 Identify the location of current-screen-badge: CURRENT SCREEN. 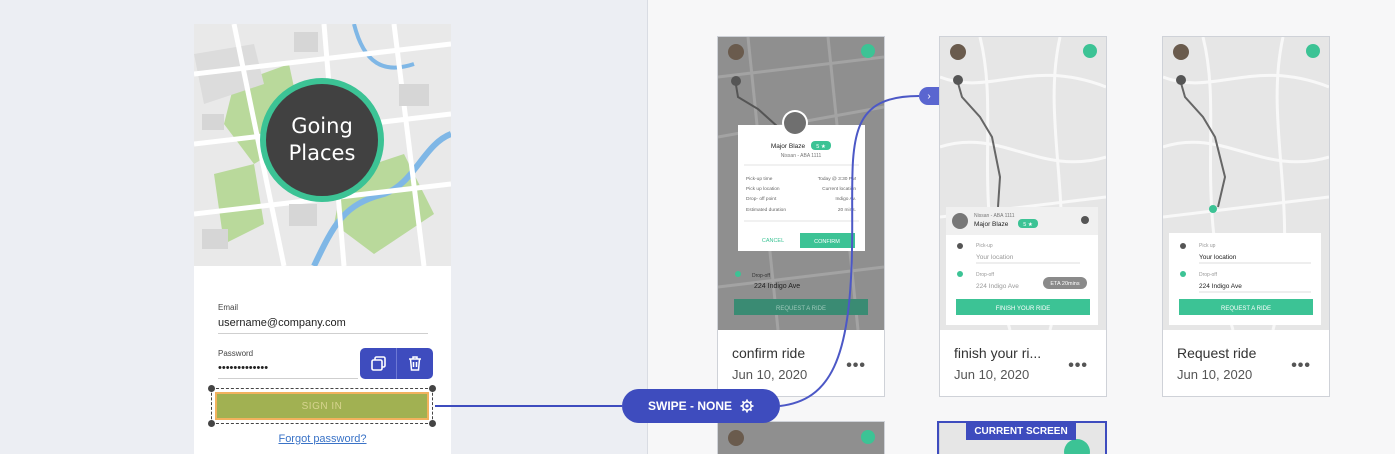
(1021, 431).